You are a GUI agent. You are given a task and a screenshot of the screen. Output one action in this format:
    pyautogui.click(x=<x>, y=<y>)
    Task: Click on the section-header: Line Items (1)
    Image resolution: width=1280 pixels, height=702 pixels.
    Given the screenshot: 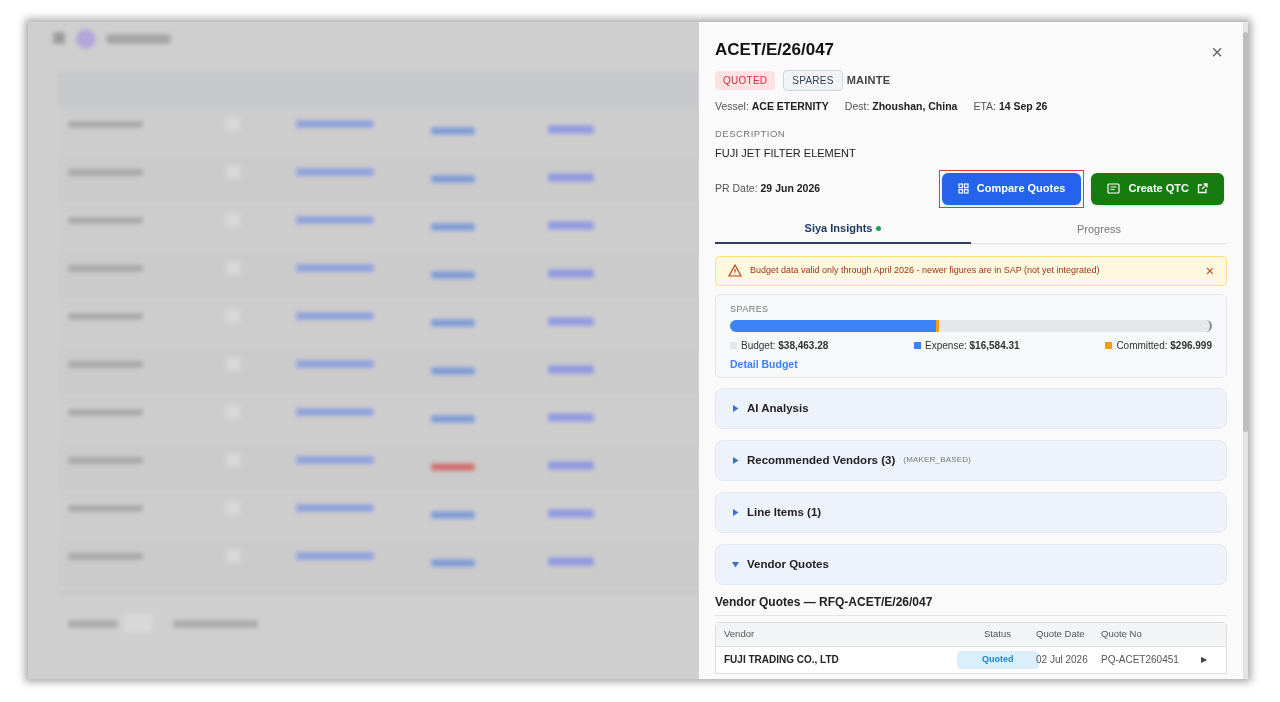 What is the action you would take?
    pyautogui.click(x=971, y=512)
    